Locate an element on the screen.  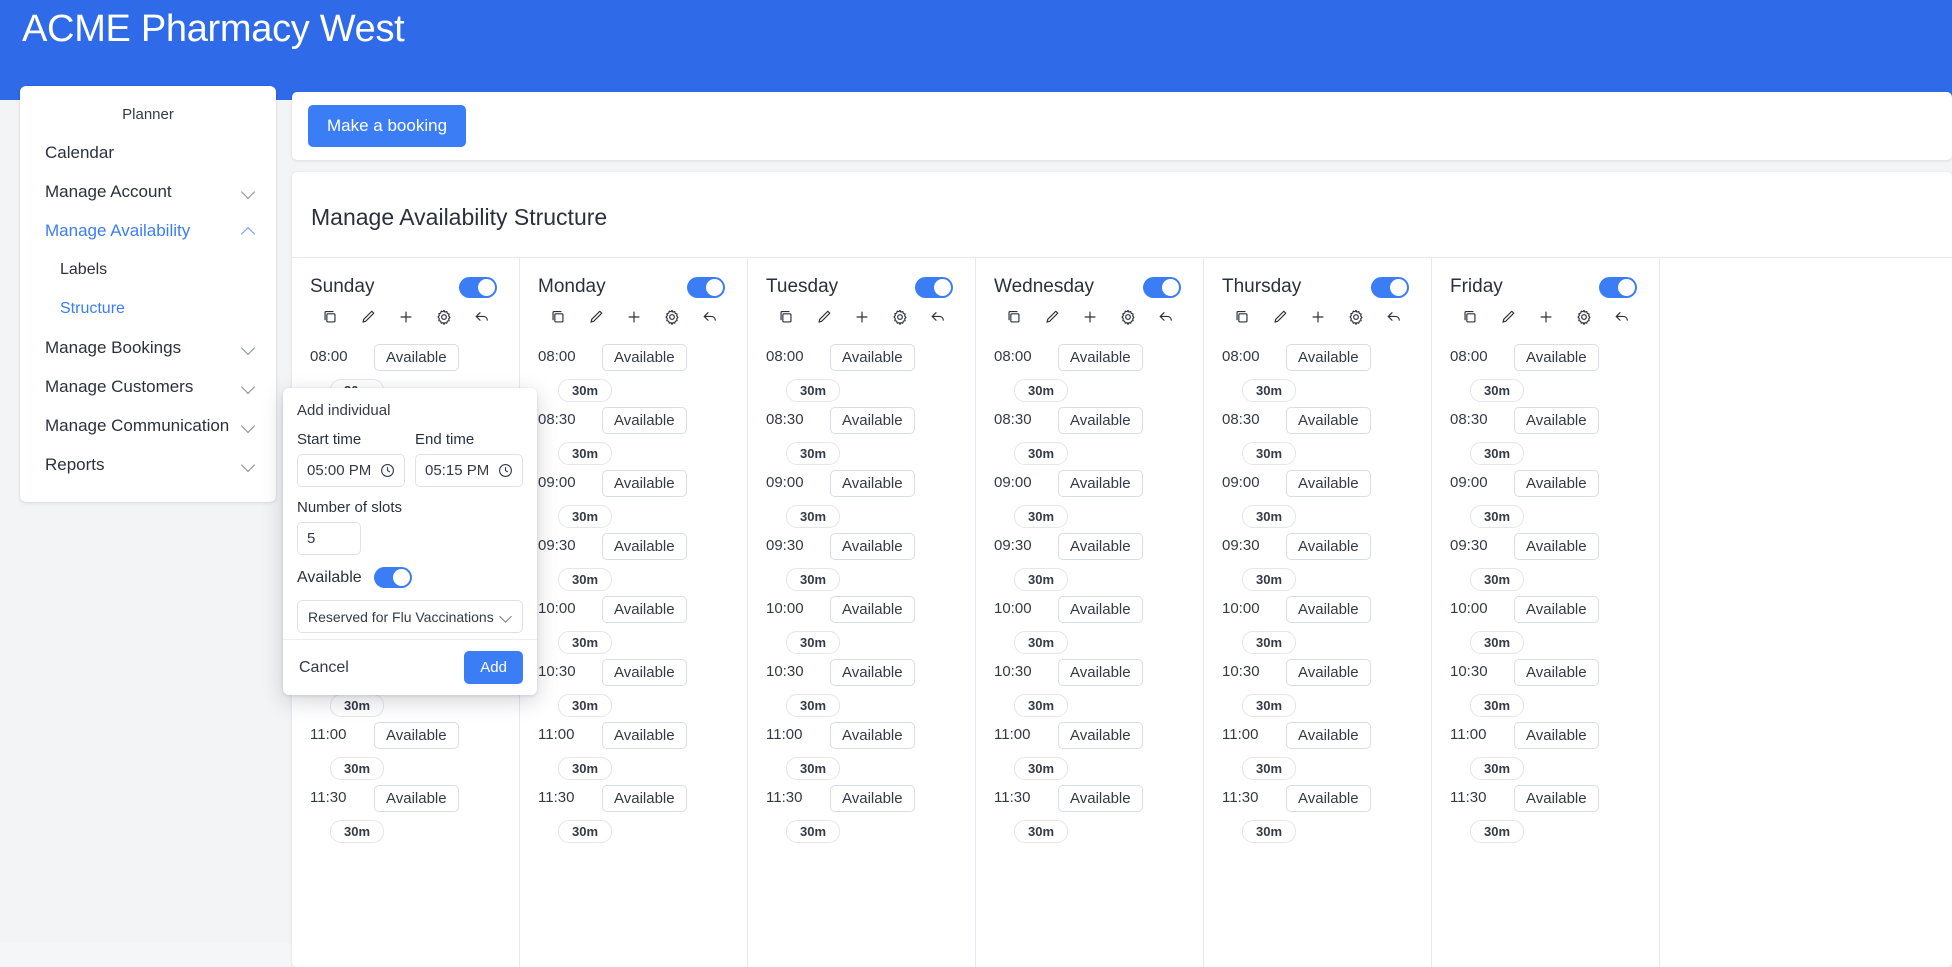
sidebar-item-calendar: Calendar is located at coordinates (148, 152).